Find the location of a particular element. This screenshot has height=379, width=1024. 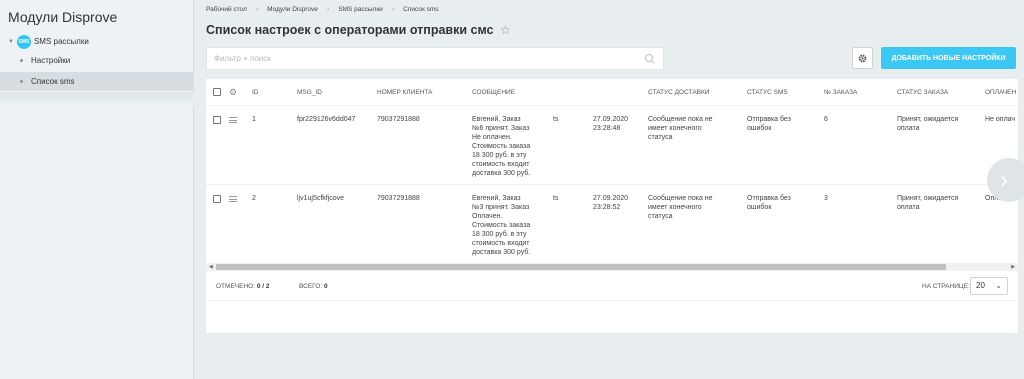

total-count: ВСЕГО: 0 is located at coordinates (313, 286).